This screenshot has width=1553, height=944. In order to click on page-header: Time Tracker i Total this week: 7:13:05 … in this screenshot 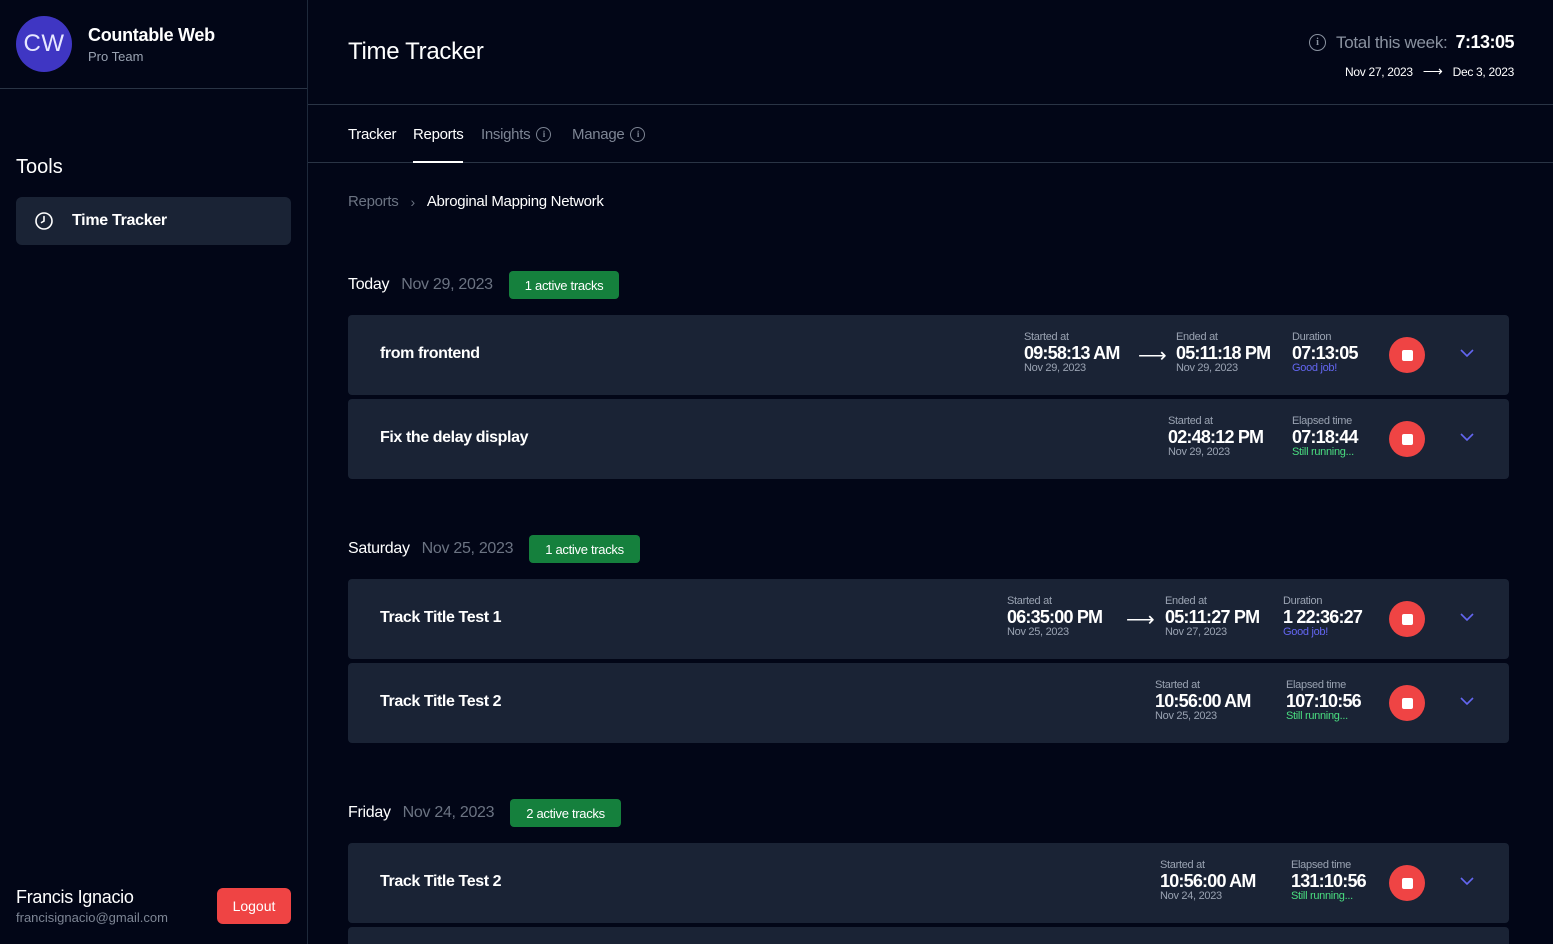, I will do `click(930, 52)`.